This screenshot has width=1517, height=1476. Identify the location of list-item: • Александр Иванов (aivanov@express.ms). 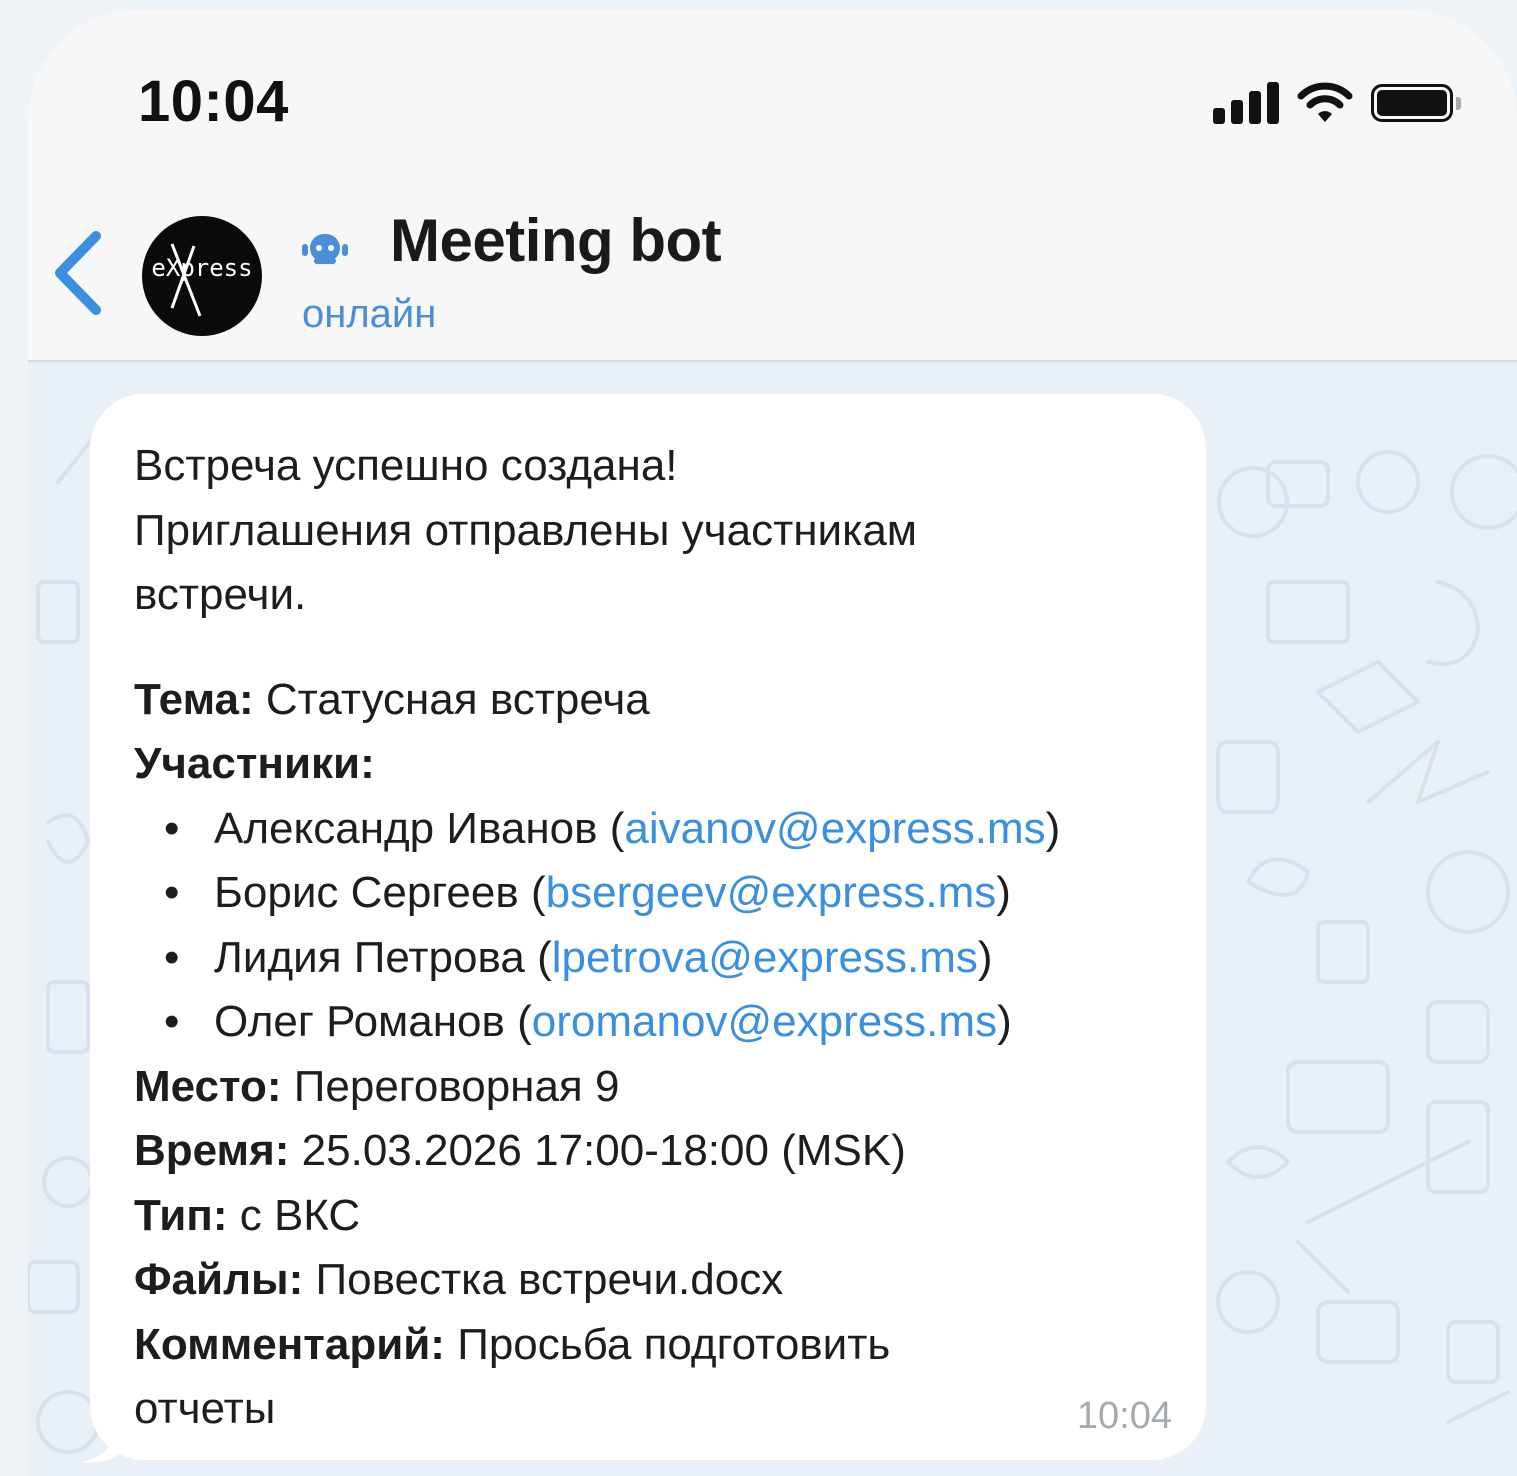
(612, 828).